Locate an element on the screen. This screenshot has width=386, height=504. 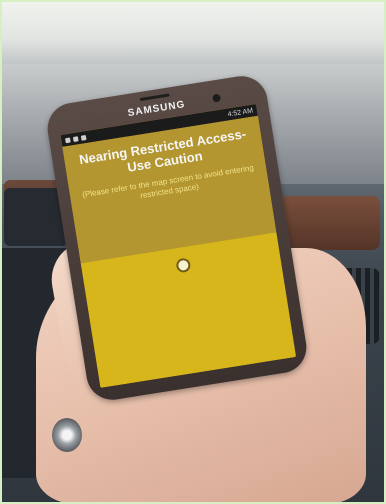
earpiece-speaker is located at coordinates (154, 97).